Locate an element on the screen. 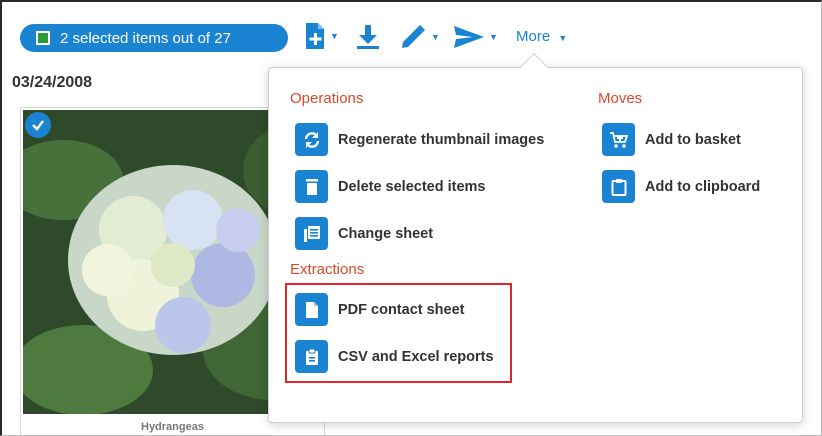 The image size is (822, 436). more-menu-button: More ▼ is located at coordinates (541, 36).